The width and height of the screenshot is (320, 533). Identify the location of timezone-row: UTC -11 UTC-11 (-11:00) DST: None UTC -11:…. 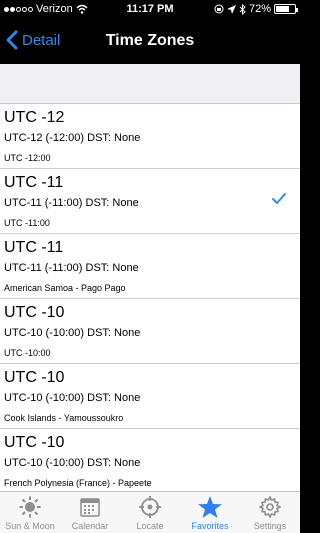
(150, 201).